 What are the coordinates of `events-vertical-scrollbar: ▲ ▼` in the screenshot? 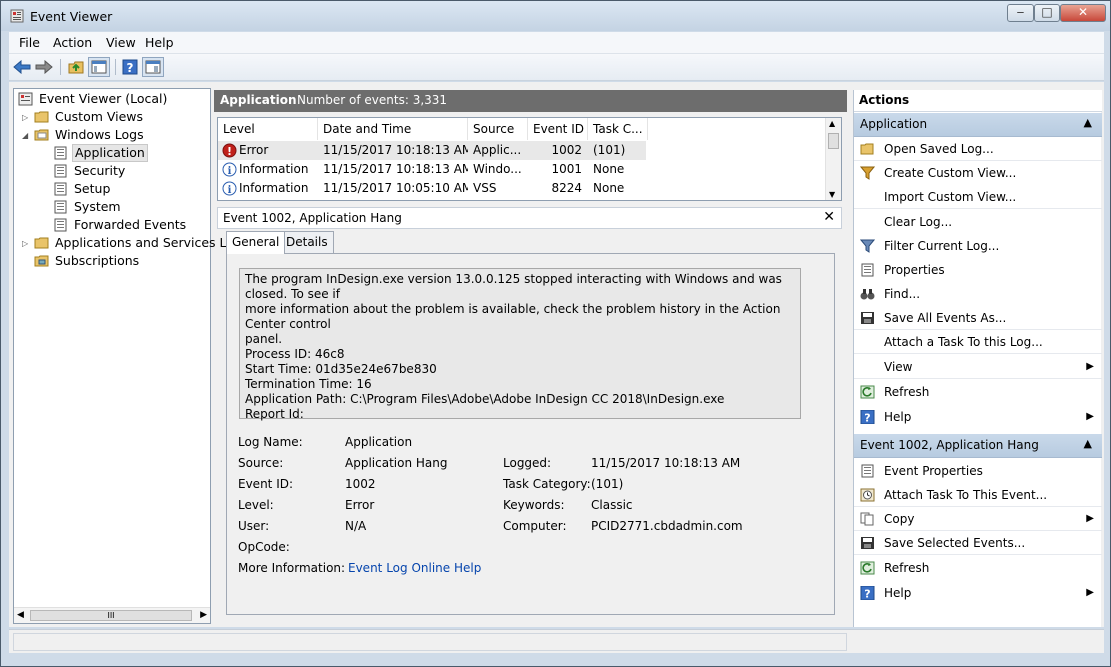 It's located at (833, 159).